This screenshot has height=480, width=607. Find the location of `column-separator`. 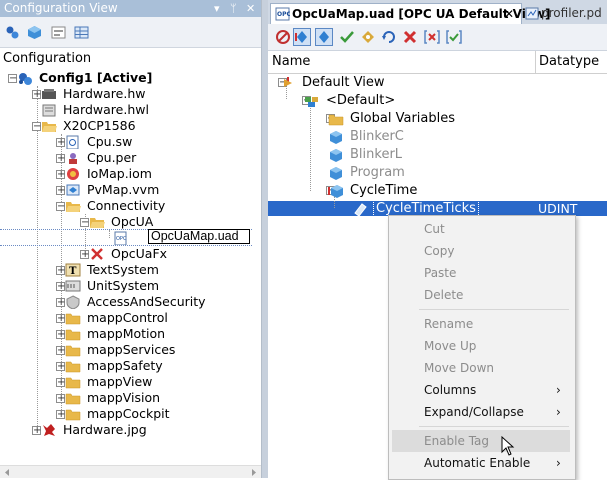

column-separator is located at coordinates (535, 62).